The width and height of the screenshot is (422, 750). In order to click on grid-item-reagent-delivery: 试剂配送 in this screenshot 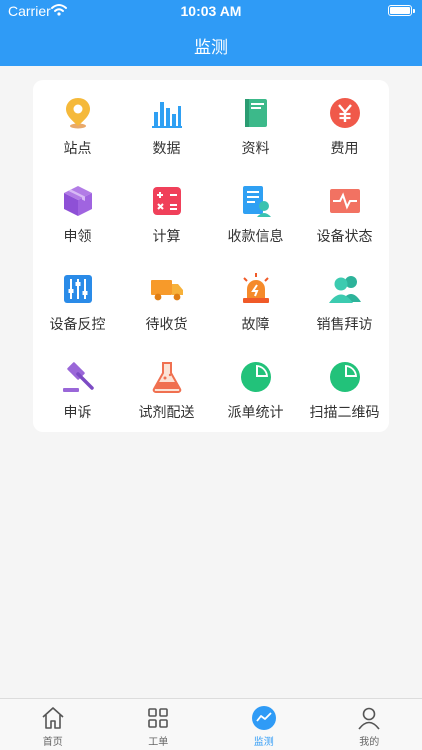, I will do `click(166, 388)`.